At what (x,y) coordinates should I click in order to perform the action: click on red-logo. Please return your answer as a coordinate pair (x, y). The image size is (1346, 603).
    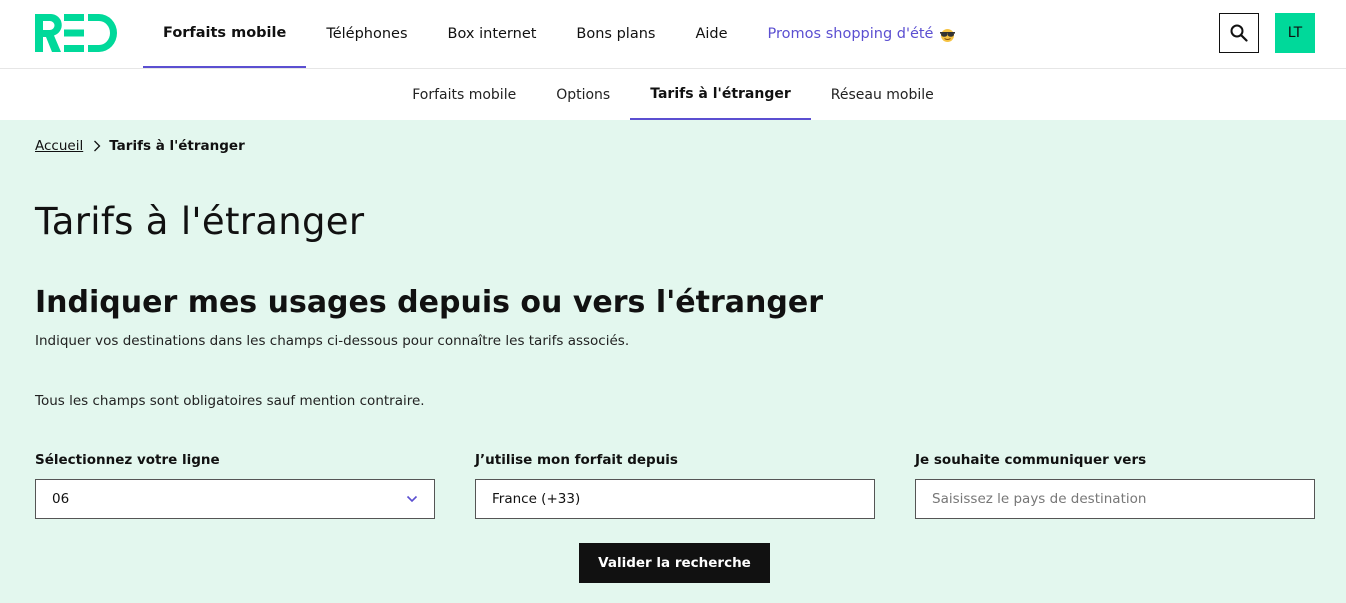
    Looking at the image, I should click on (76, 33).